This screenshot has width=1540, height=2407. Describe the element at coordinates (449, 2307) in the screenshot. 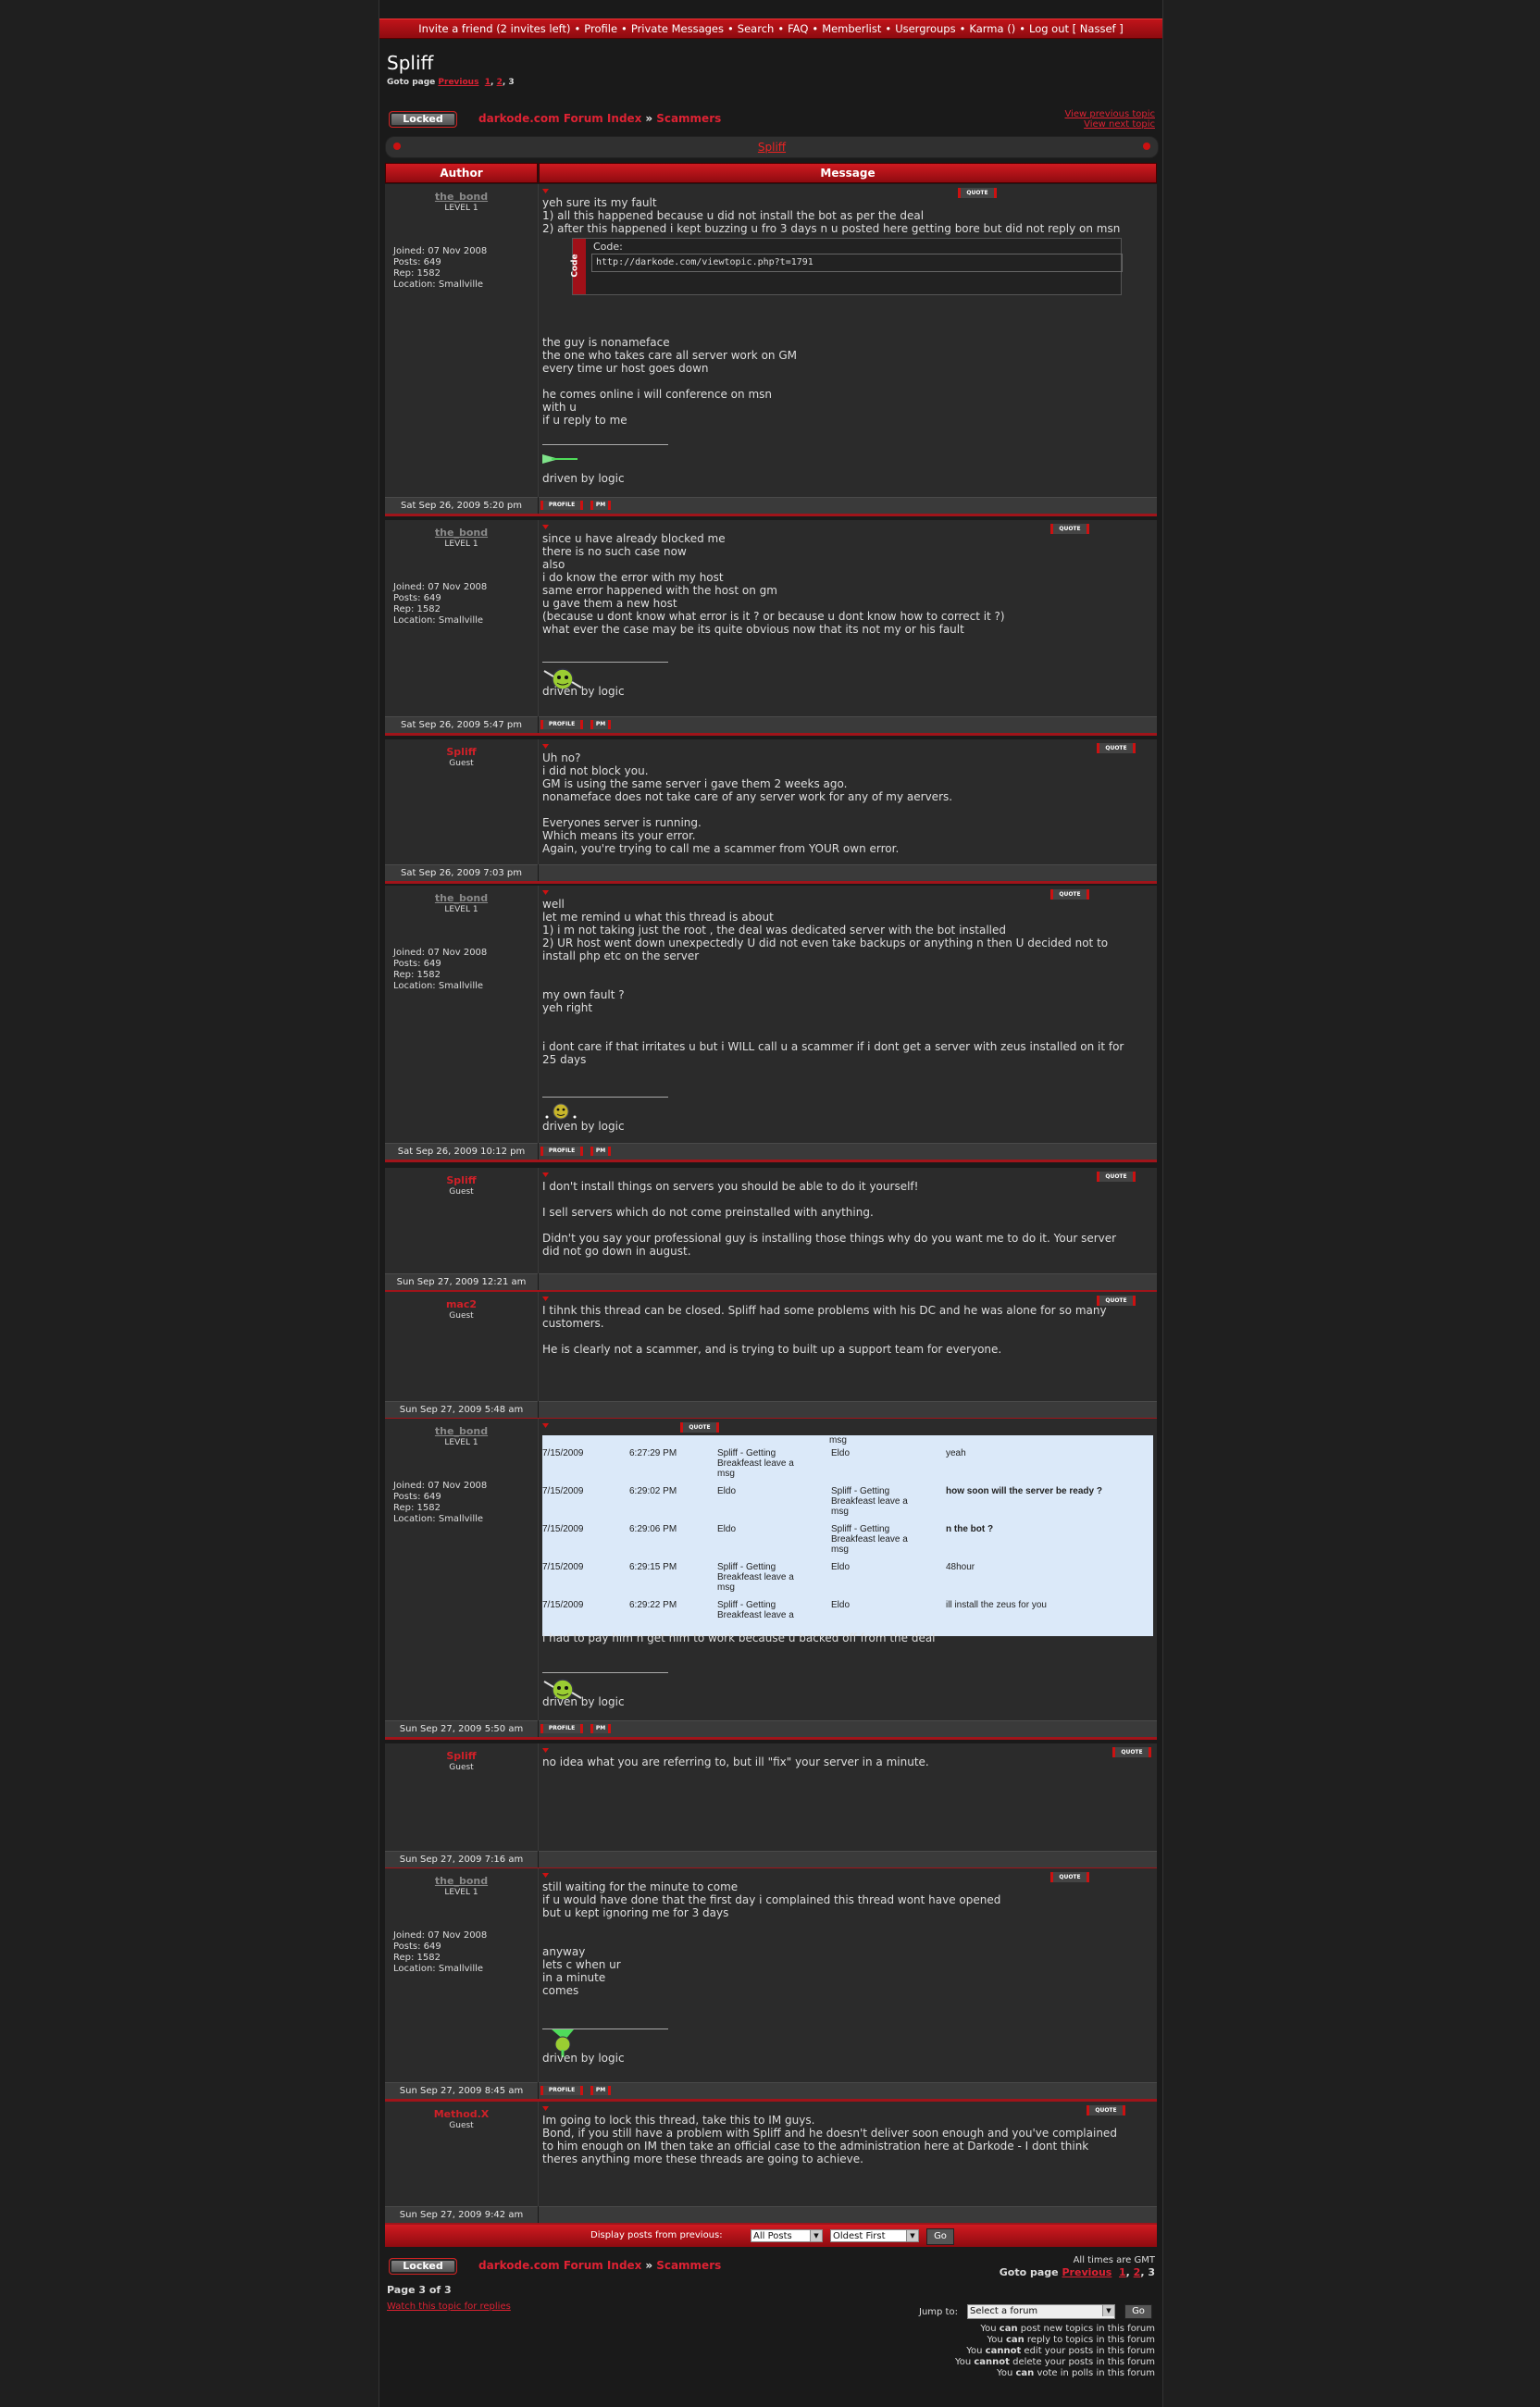

I see `watch-topic-link: Watch this topic for replies` at that location.